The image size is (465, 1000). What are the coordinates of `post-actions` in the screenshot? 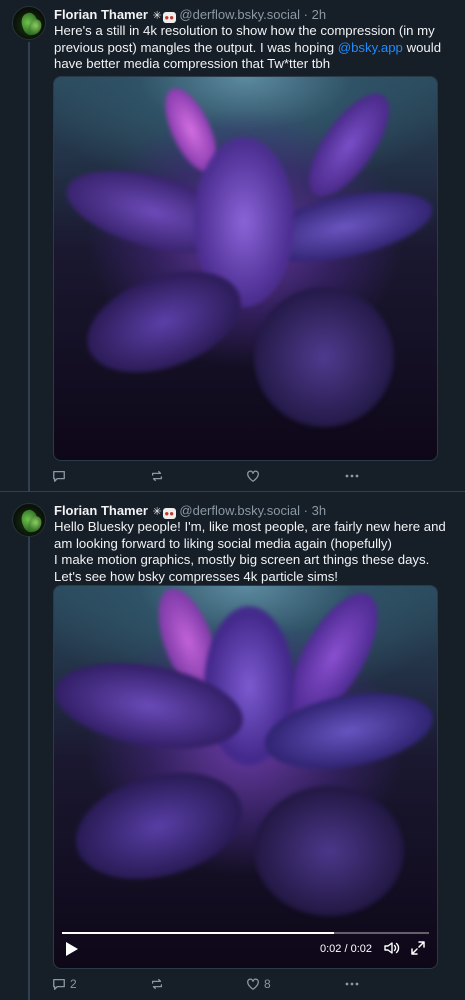 It's located at (212, 476).